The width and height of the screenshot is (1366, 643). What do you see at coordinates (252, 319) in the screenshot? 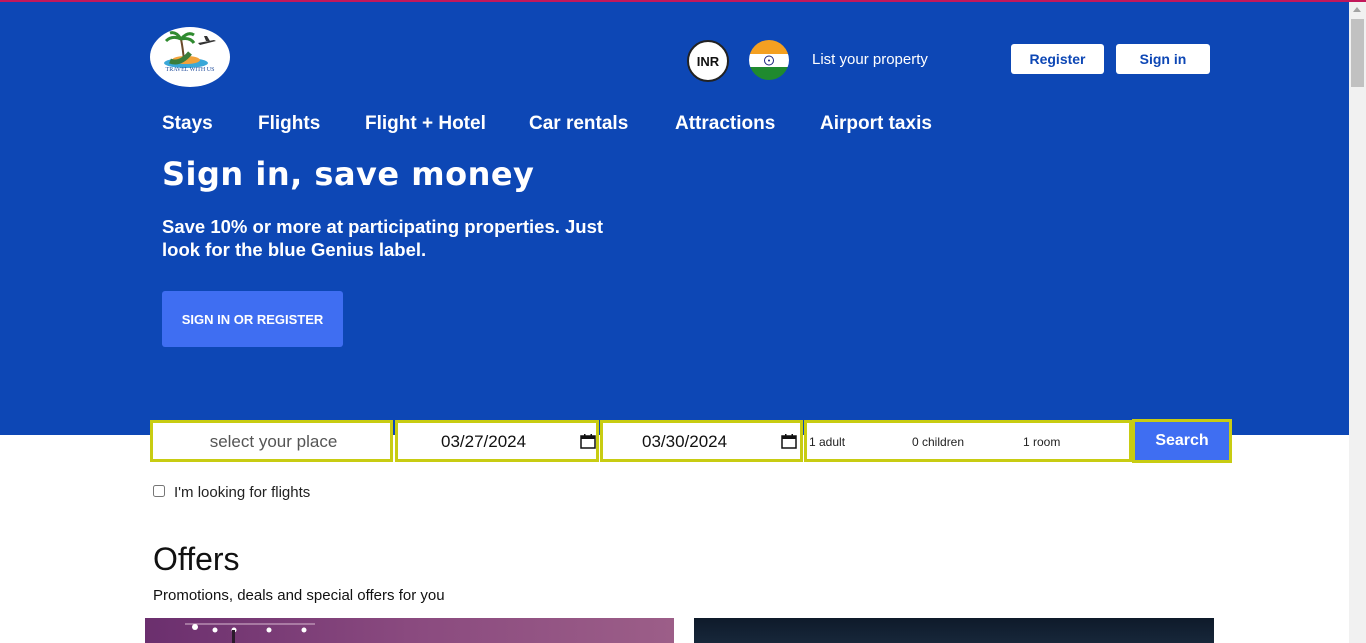
I see `signin-register-button: SIGN IN OR REGISTER` at bounding box center [252, 319].